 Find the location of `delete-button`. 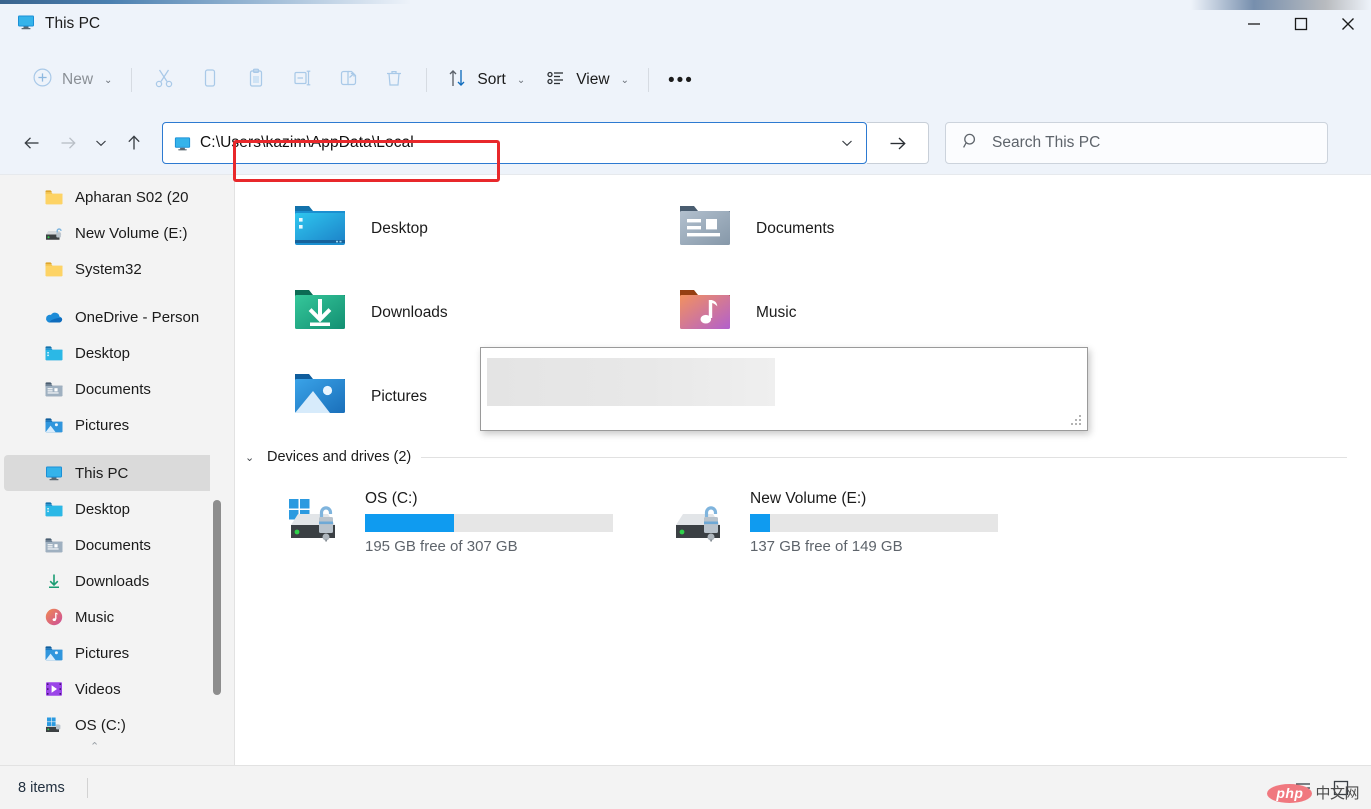

delete-button is located at coordinates (394, 80).